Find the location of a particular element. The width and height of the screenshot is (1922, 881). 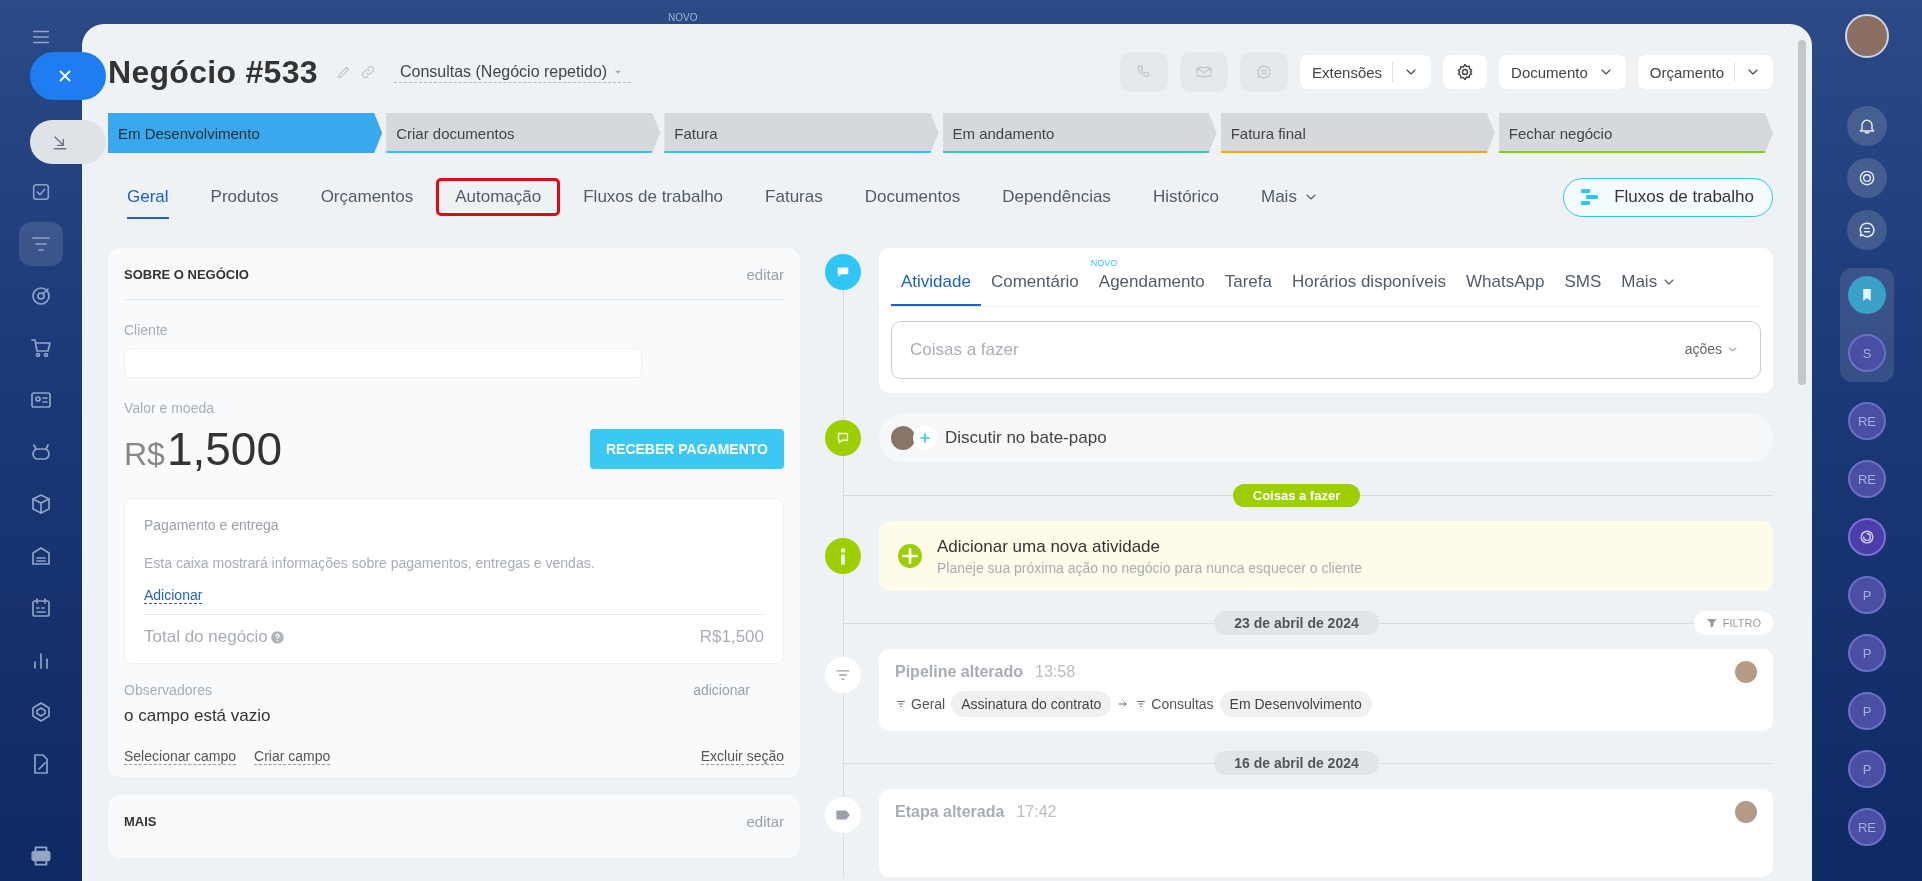

tab: Dependências is located at coordinates (1056, 197).